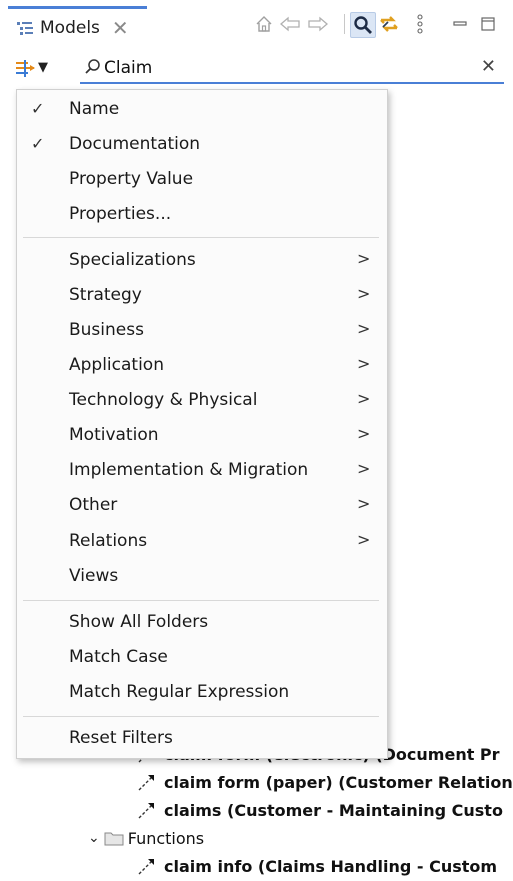 The width and height of the screenshot is (513, 881). Describe the element at coordinates (264, 24) in the screenshot. I see `home-icon` at that location.